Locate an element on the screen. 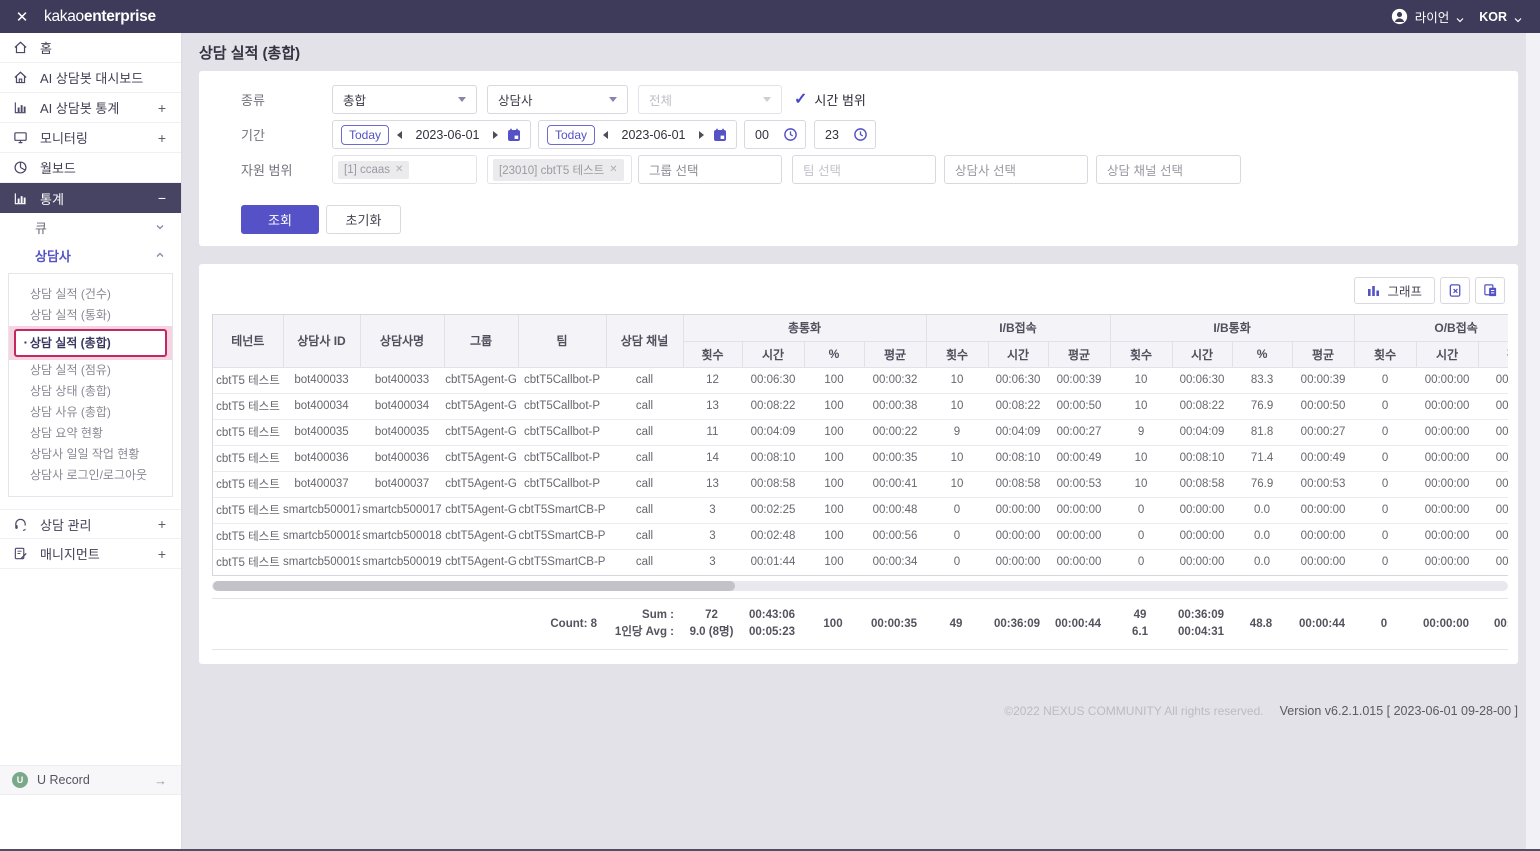 This screenshot has width=1540, height=851. scope-select: 전체 is located at coordinates (710, 99).